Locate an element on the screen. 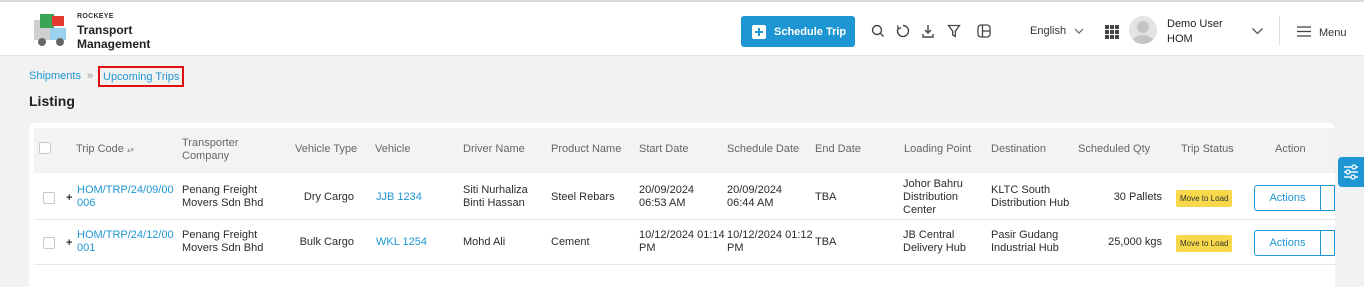 This screenshot has width=1364, height=287. destination: Pasir Gudang Industrial Hub is located at coordinates (1025, 241).